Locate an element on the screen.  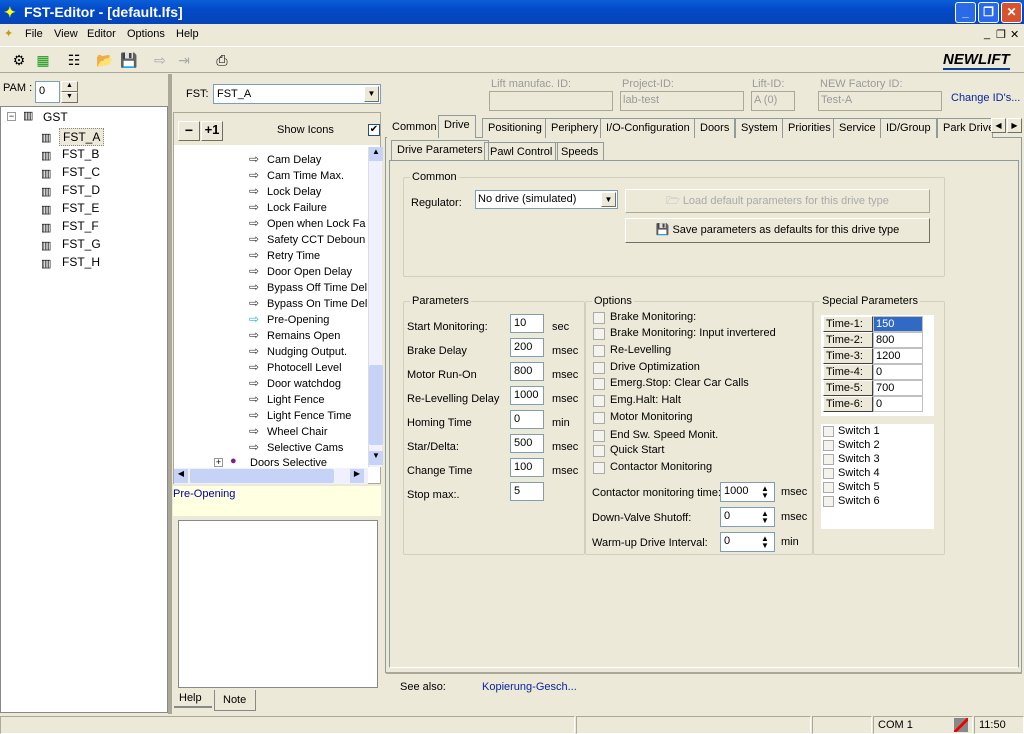
maximize-button: ❐ is located at coordinates (988, 12).